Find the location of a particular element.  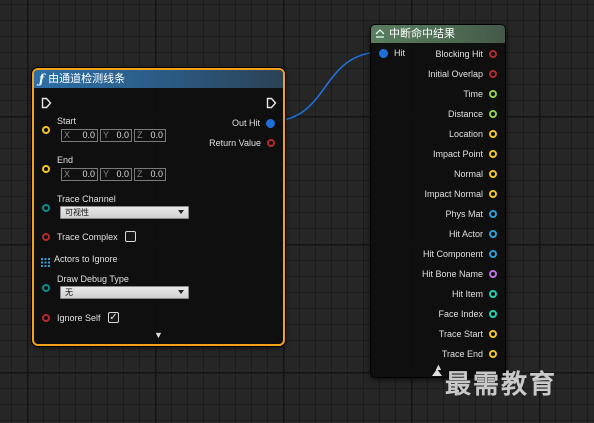

break-output-label: Trace Start is located at coordinates (460, 334).